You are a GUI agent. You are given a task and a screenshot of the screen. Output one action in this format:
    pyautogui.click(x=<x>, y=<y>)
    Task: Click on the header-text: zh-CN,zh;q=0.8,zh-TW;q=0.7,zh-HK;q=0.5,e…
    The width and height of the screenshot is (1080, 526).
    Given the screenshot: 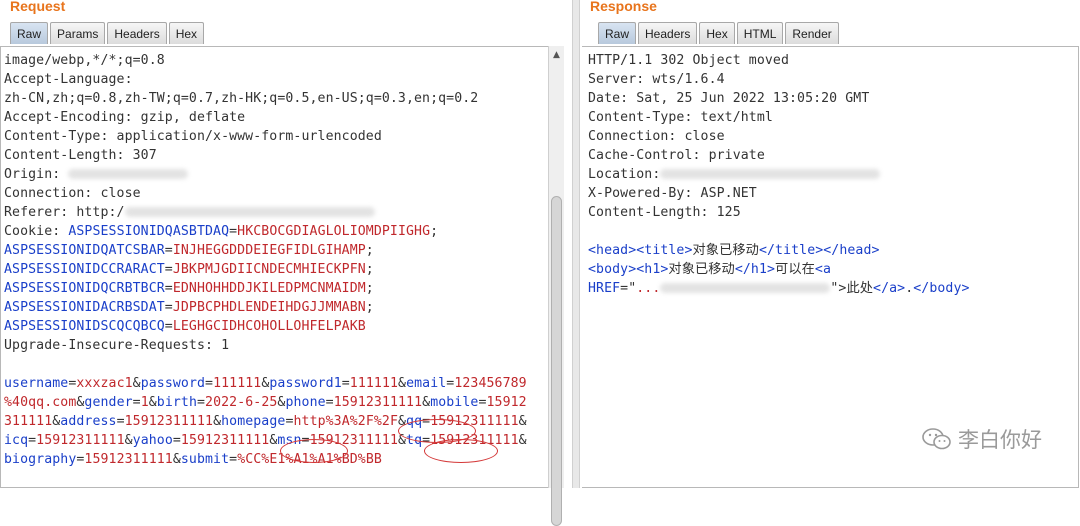 What is the action you would take?
    pyautogui.click(x=241, y=98)
    